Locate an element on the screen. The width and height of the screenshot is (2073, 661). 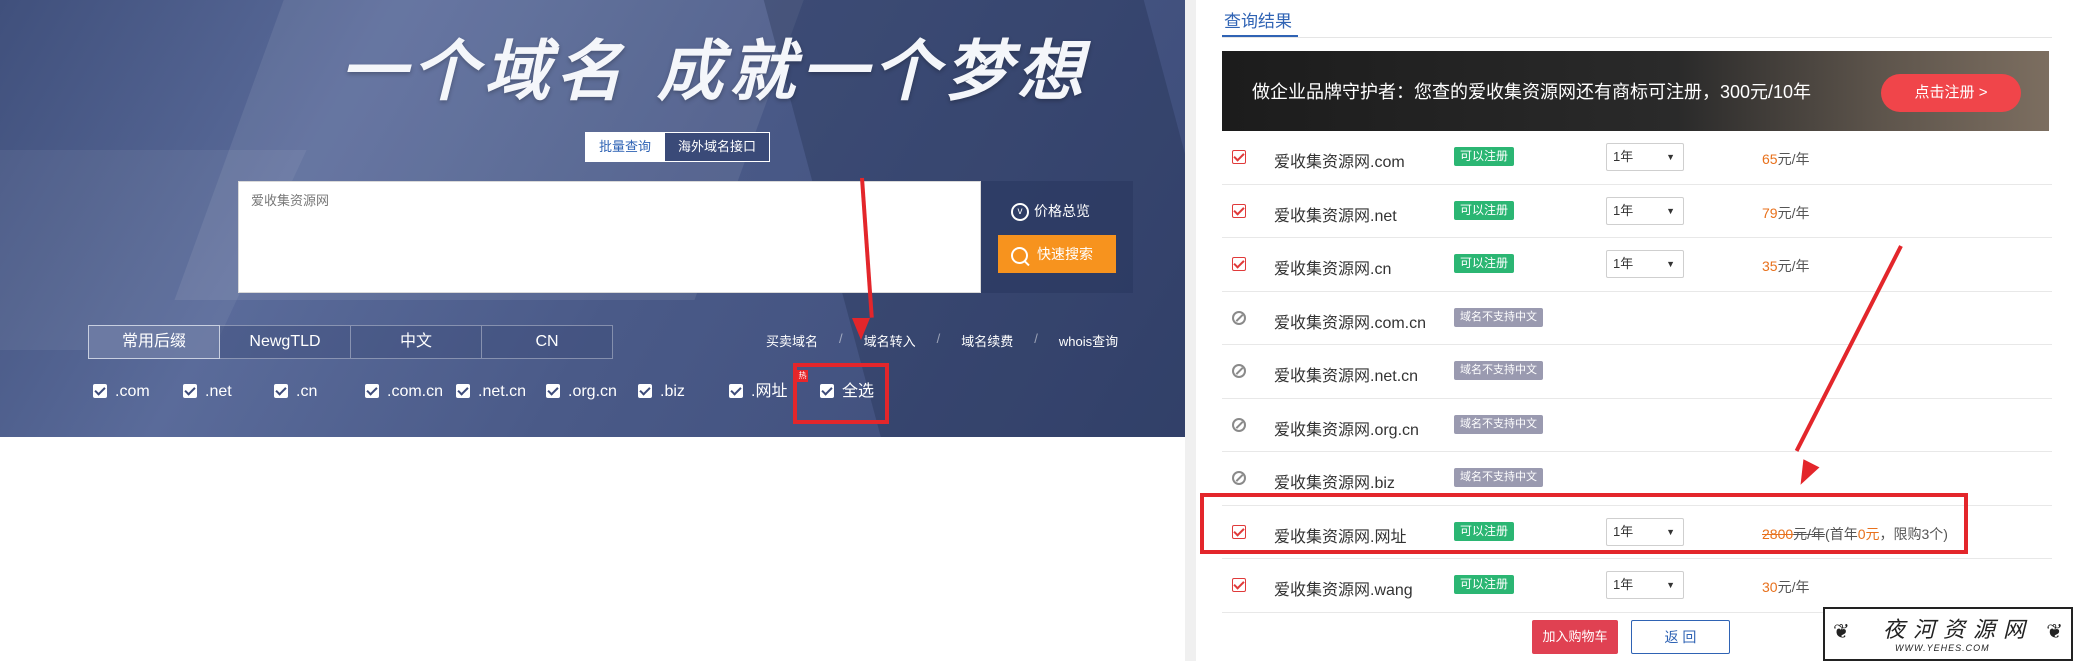
domain-name: 爱收集资源网.com.cn is located at coordinates (1350, 323).